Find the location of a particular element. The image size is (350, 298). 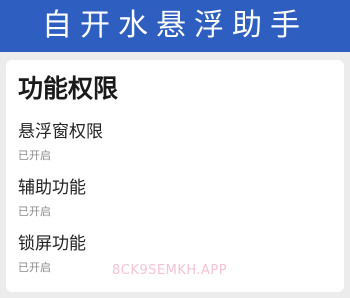

app-title: 自开水悬浮助手 is located at coordinates (175, 25).